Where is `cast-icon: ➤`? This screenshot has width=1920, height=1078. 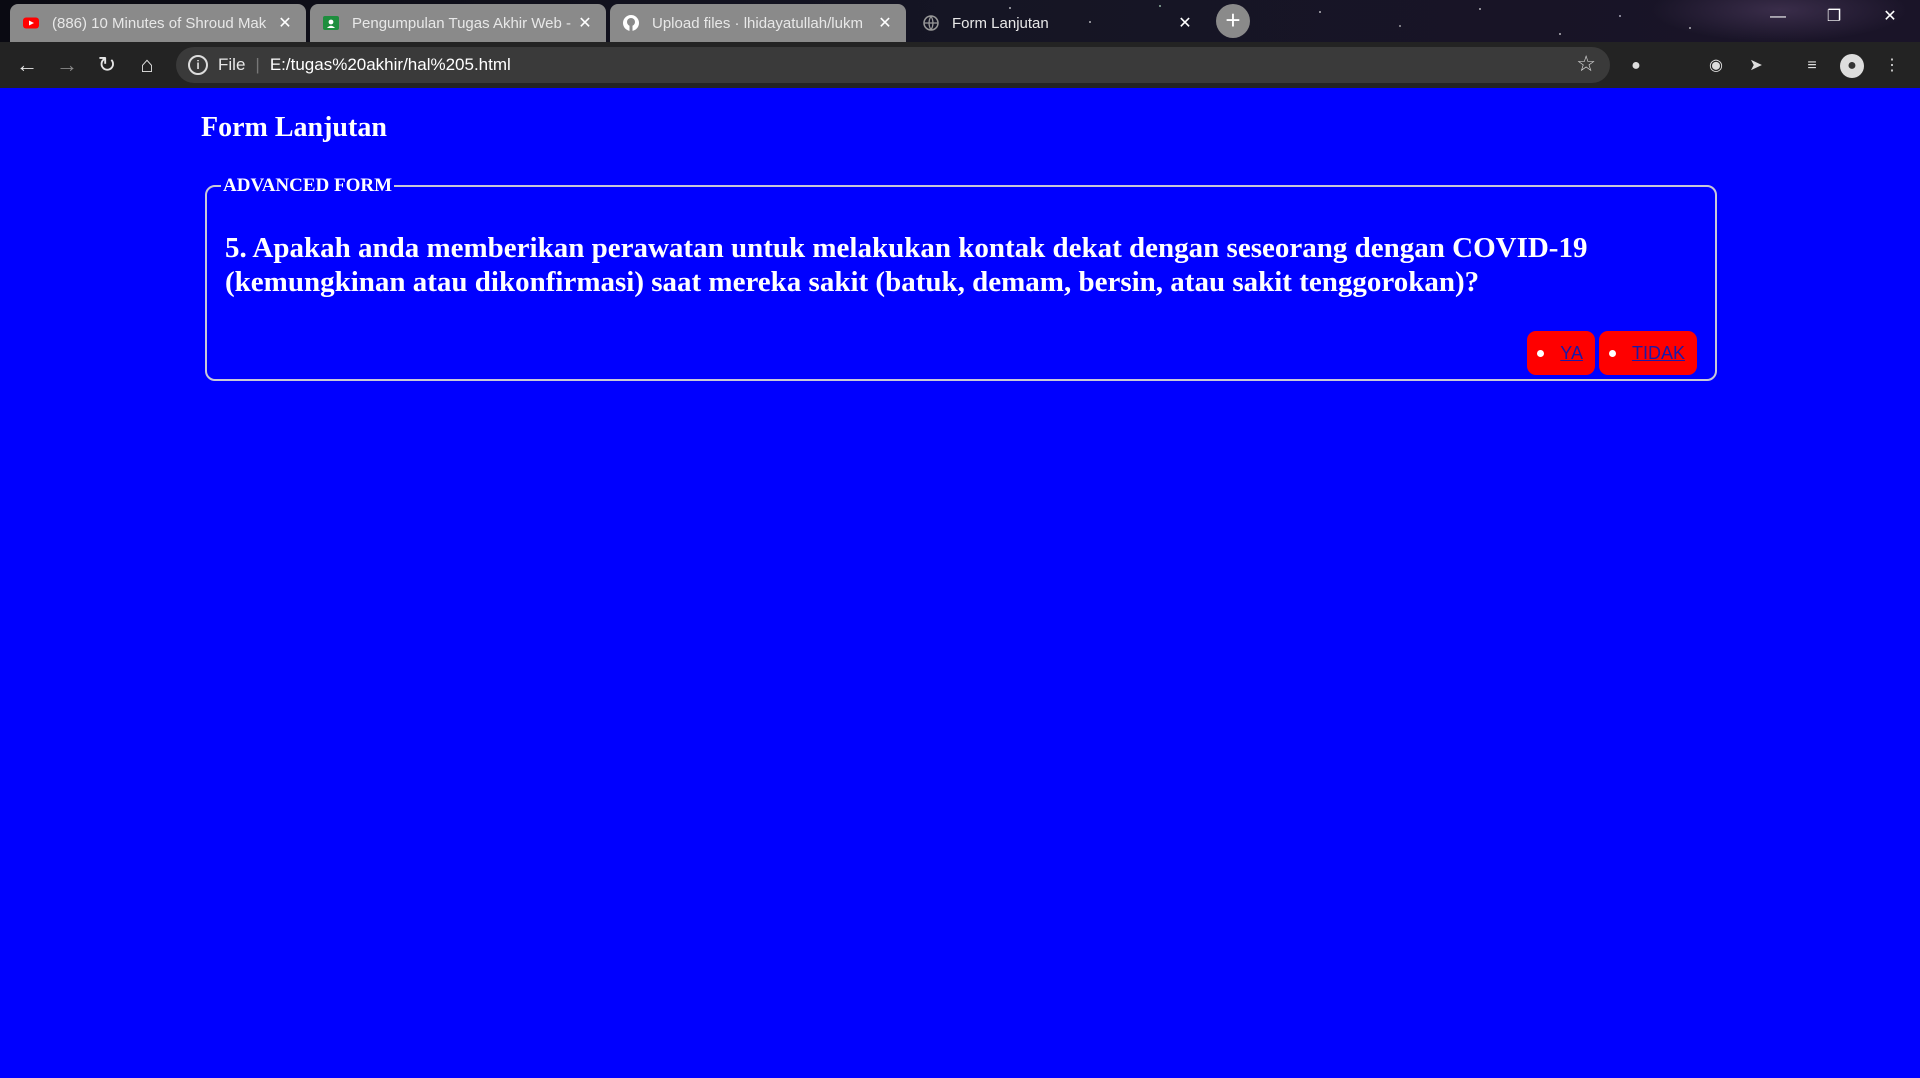 cast-icon: ➤ is located at coordinates (1756, 66).